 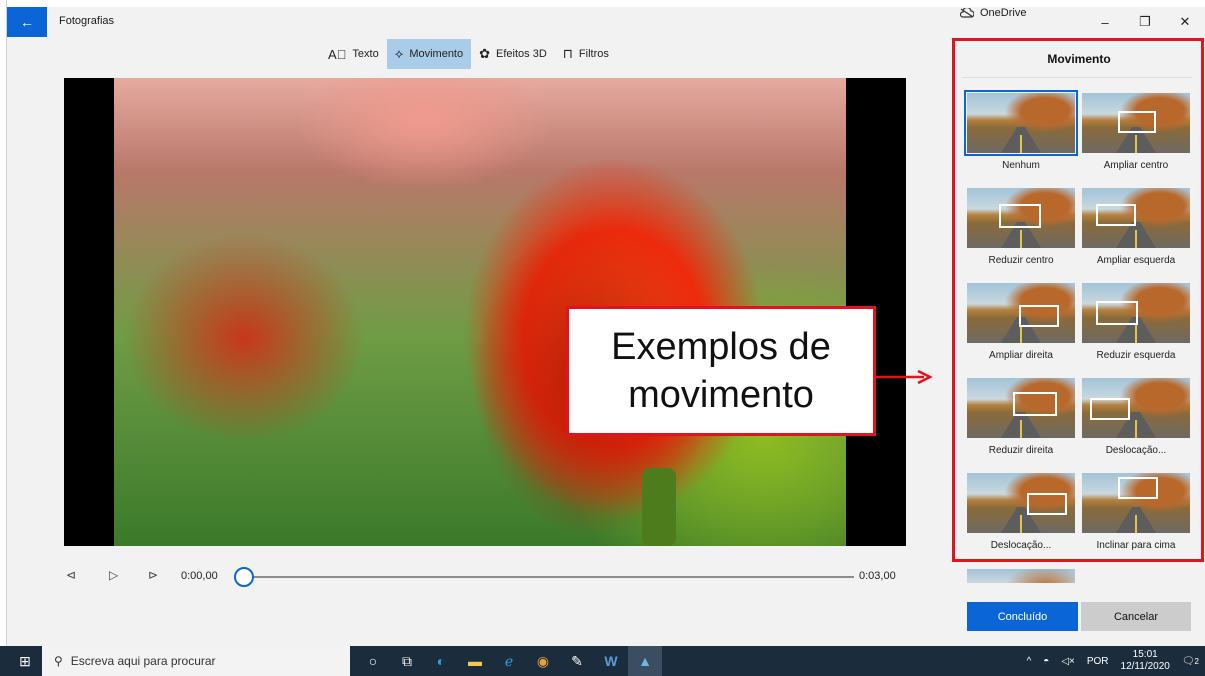 I want to click on motion-option-label: Reduzir centro, so click(x=1021, y=260).